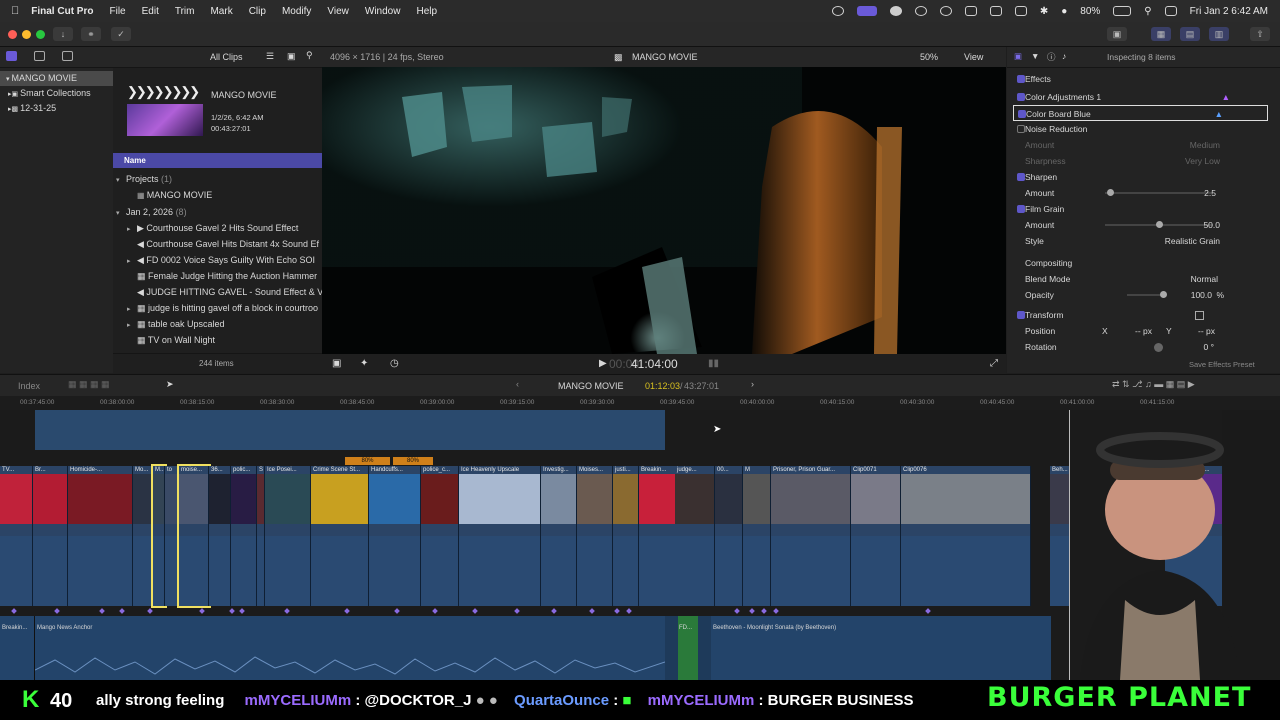  Describe the element at coordinates (56, 93) in the screenshot. I see `smart-collections: ▸▣ Smart Collections` at that location.